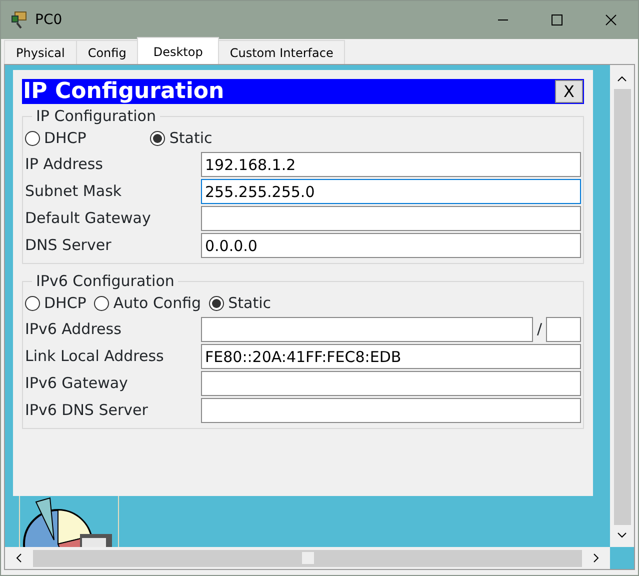 Image resolution: width=639 pixels, height=576 pixels. What do you see at coordinates (123, 91) in the screenshot?
I see `dialog-title: IP Configuration` at bounding box center [123, 91].